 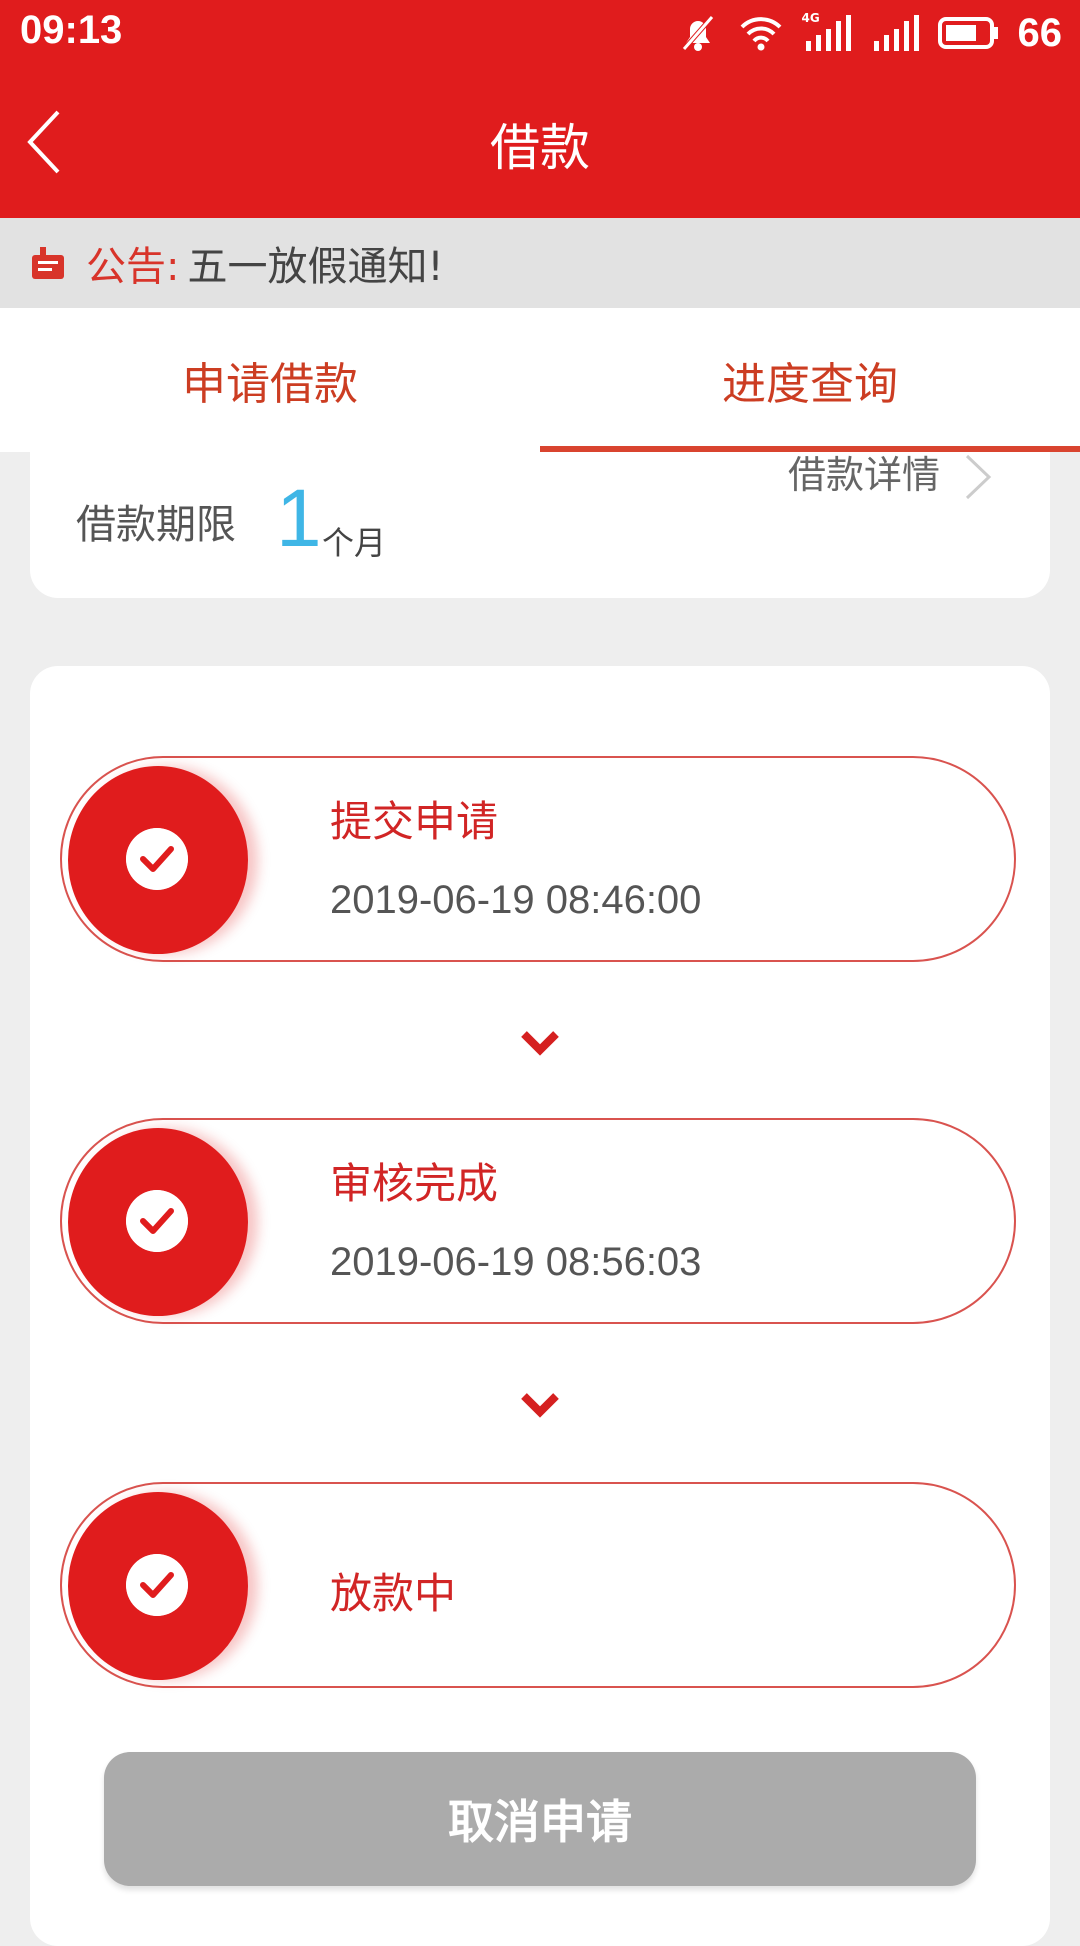 I want to click on battery-icon, so click(x=967, y=33).